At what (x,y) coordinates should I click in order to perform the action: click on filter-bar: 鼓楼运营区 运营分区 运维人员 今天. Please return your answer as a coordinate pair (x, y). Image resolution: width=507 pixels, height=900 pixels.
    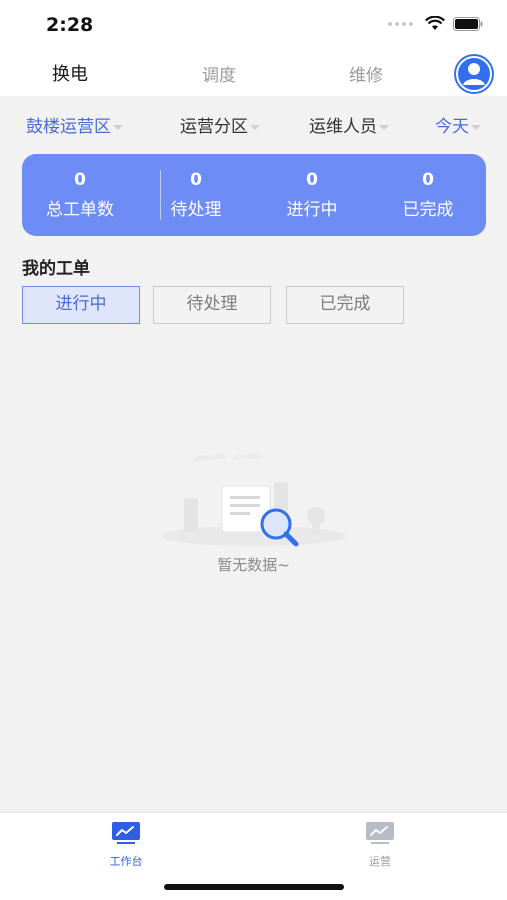
    Looking at the image, I should click on (253, 123).